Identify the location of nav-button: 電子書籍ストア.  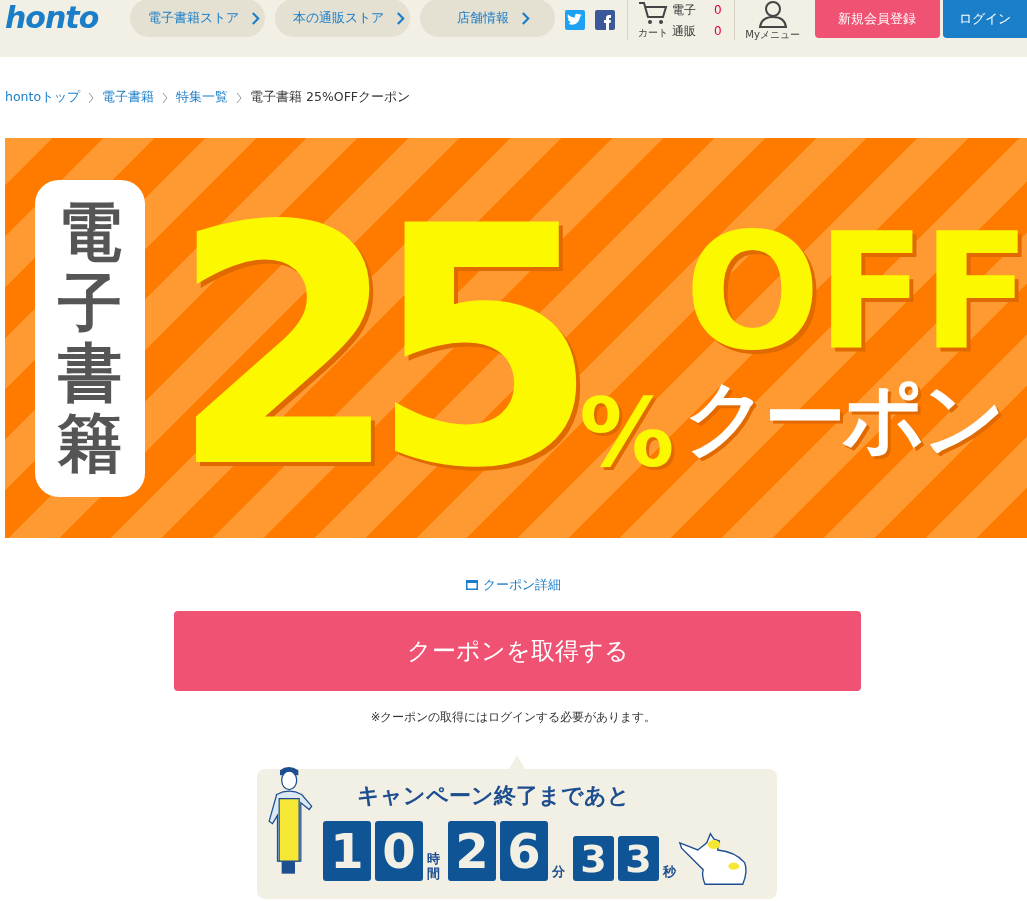
(197, 18).